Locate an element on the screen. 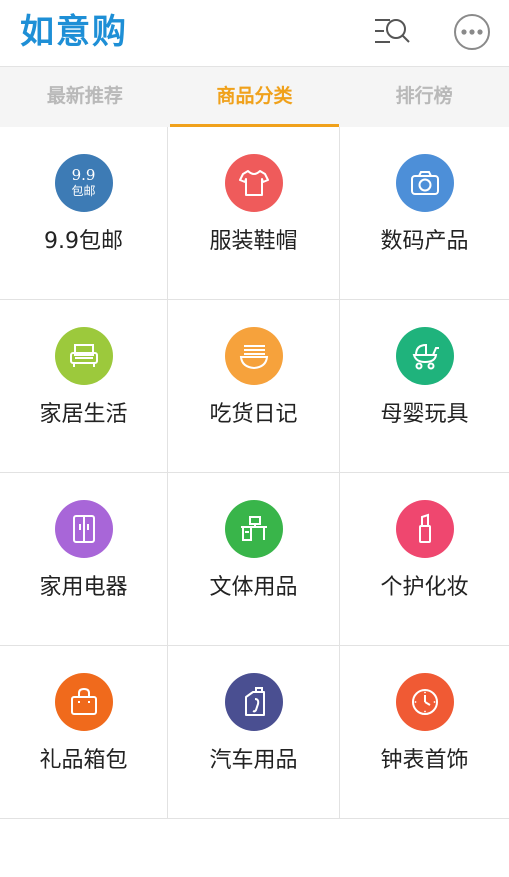 This screenshot has height=877, width=509. category-label: 个护化妆 is located at coordinates (424, 587).